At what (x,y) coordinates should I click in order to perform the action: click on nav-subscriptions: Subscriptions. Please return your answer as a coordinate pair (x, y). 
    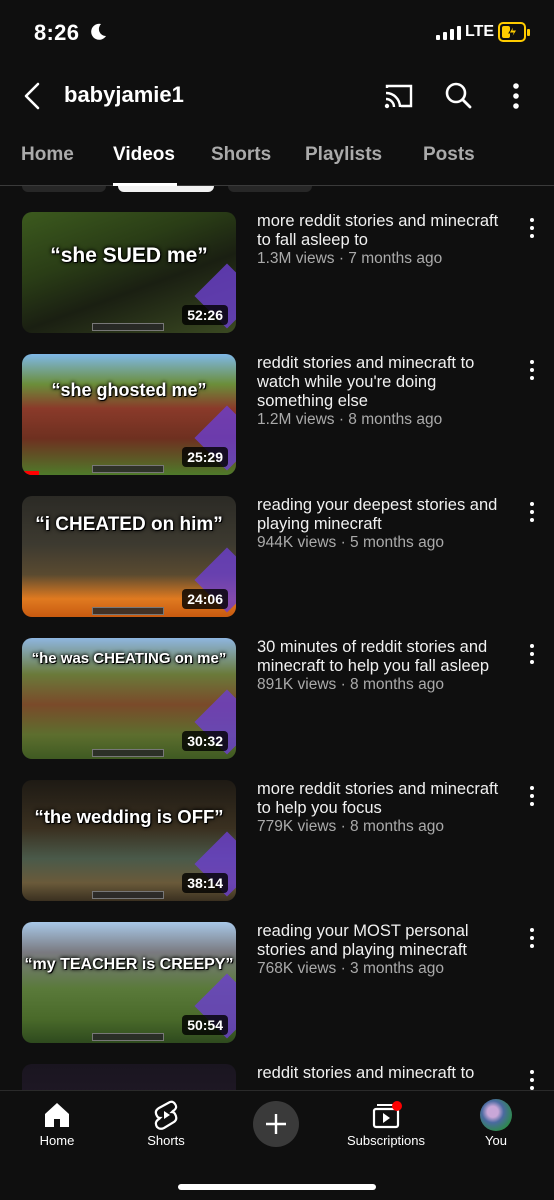
    Looking at the image, I should click on (386, 1123).